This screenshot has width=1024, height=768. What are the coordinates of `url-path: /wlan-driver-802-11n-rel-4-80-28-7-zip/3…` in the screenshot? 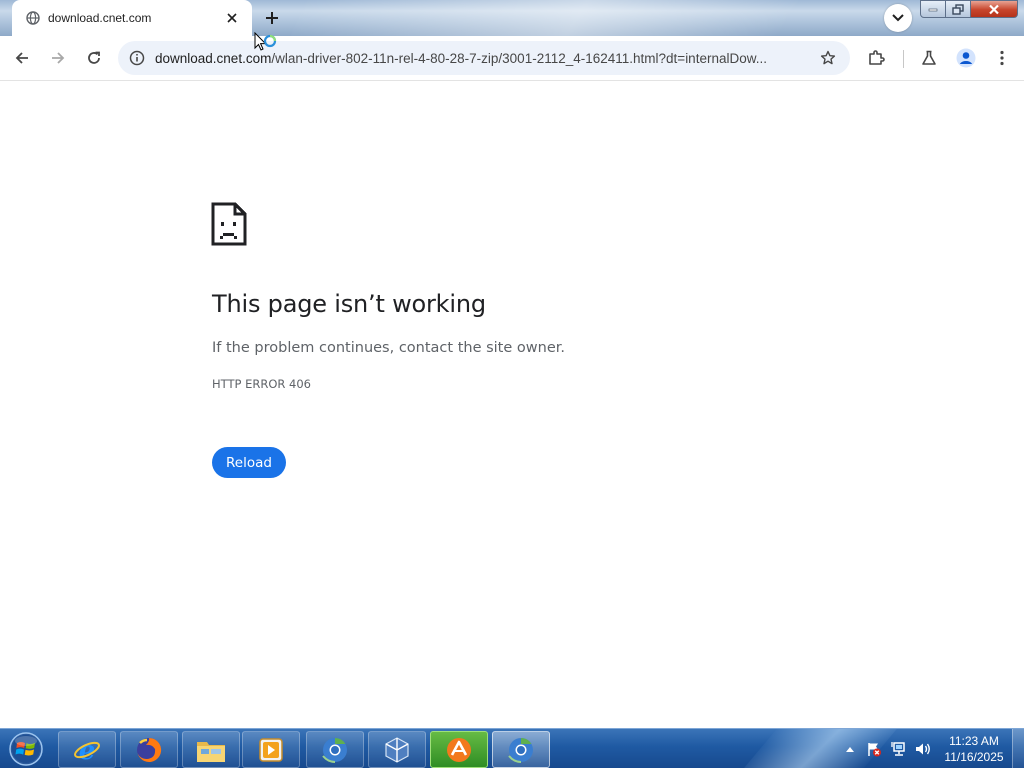 It's located at (519, 58).